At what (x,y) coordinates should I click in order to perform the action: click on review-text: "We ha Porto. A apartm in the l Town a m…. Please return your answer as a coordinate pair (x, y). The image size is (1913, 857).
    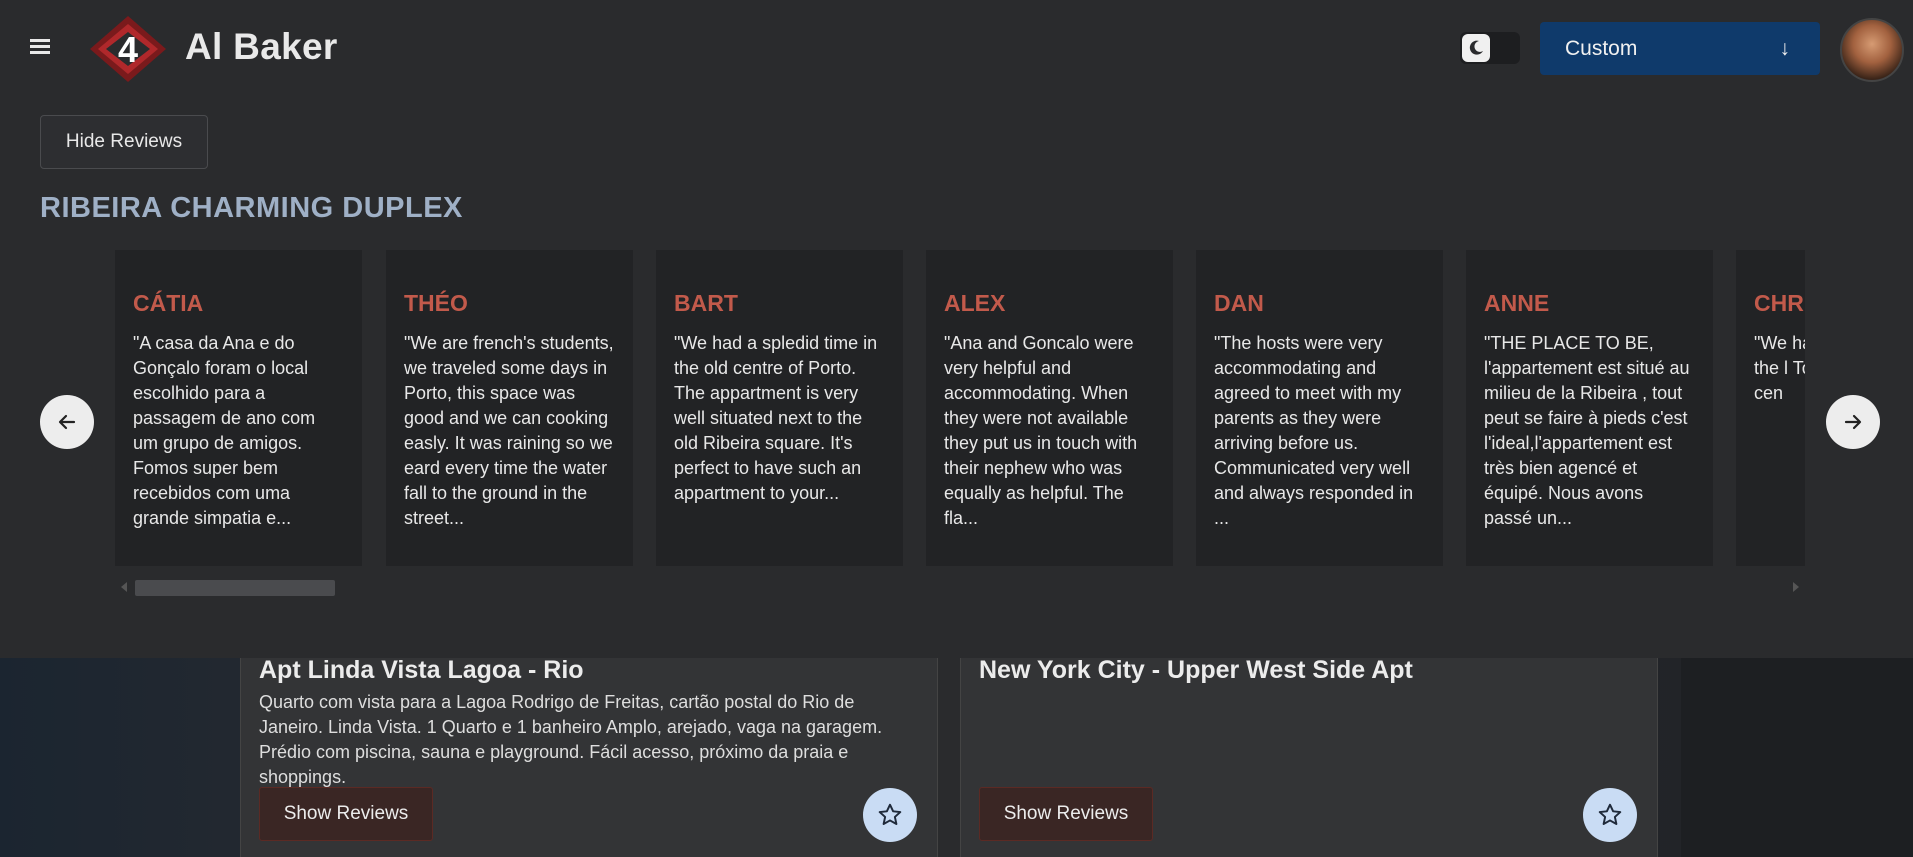
    Looking at the image, I should click on (1779, 368).